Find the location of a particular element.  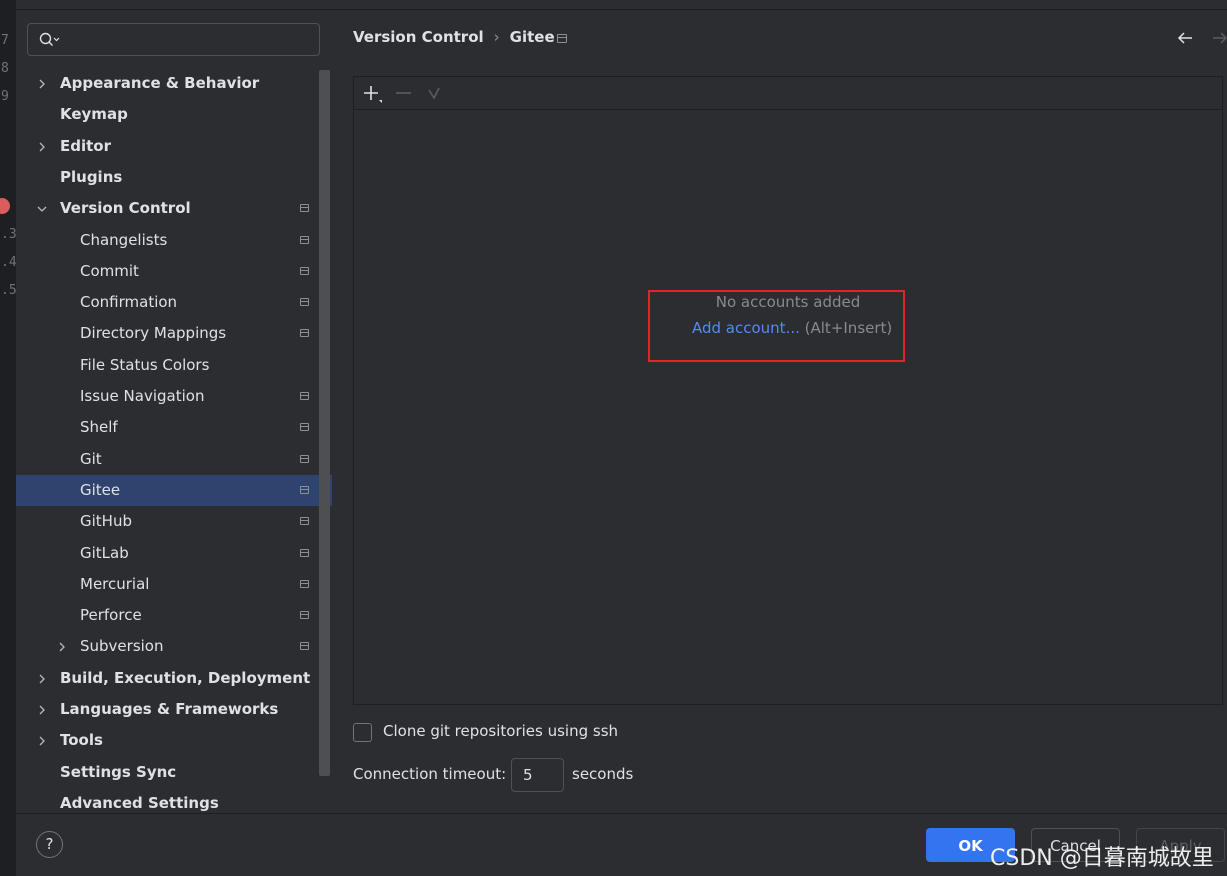

sidebar-item-label: Commit is located at coordinates (109, 271).